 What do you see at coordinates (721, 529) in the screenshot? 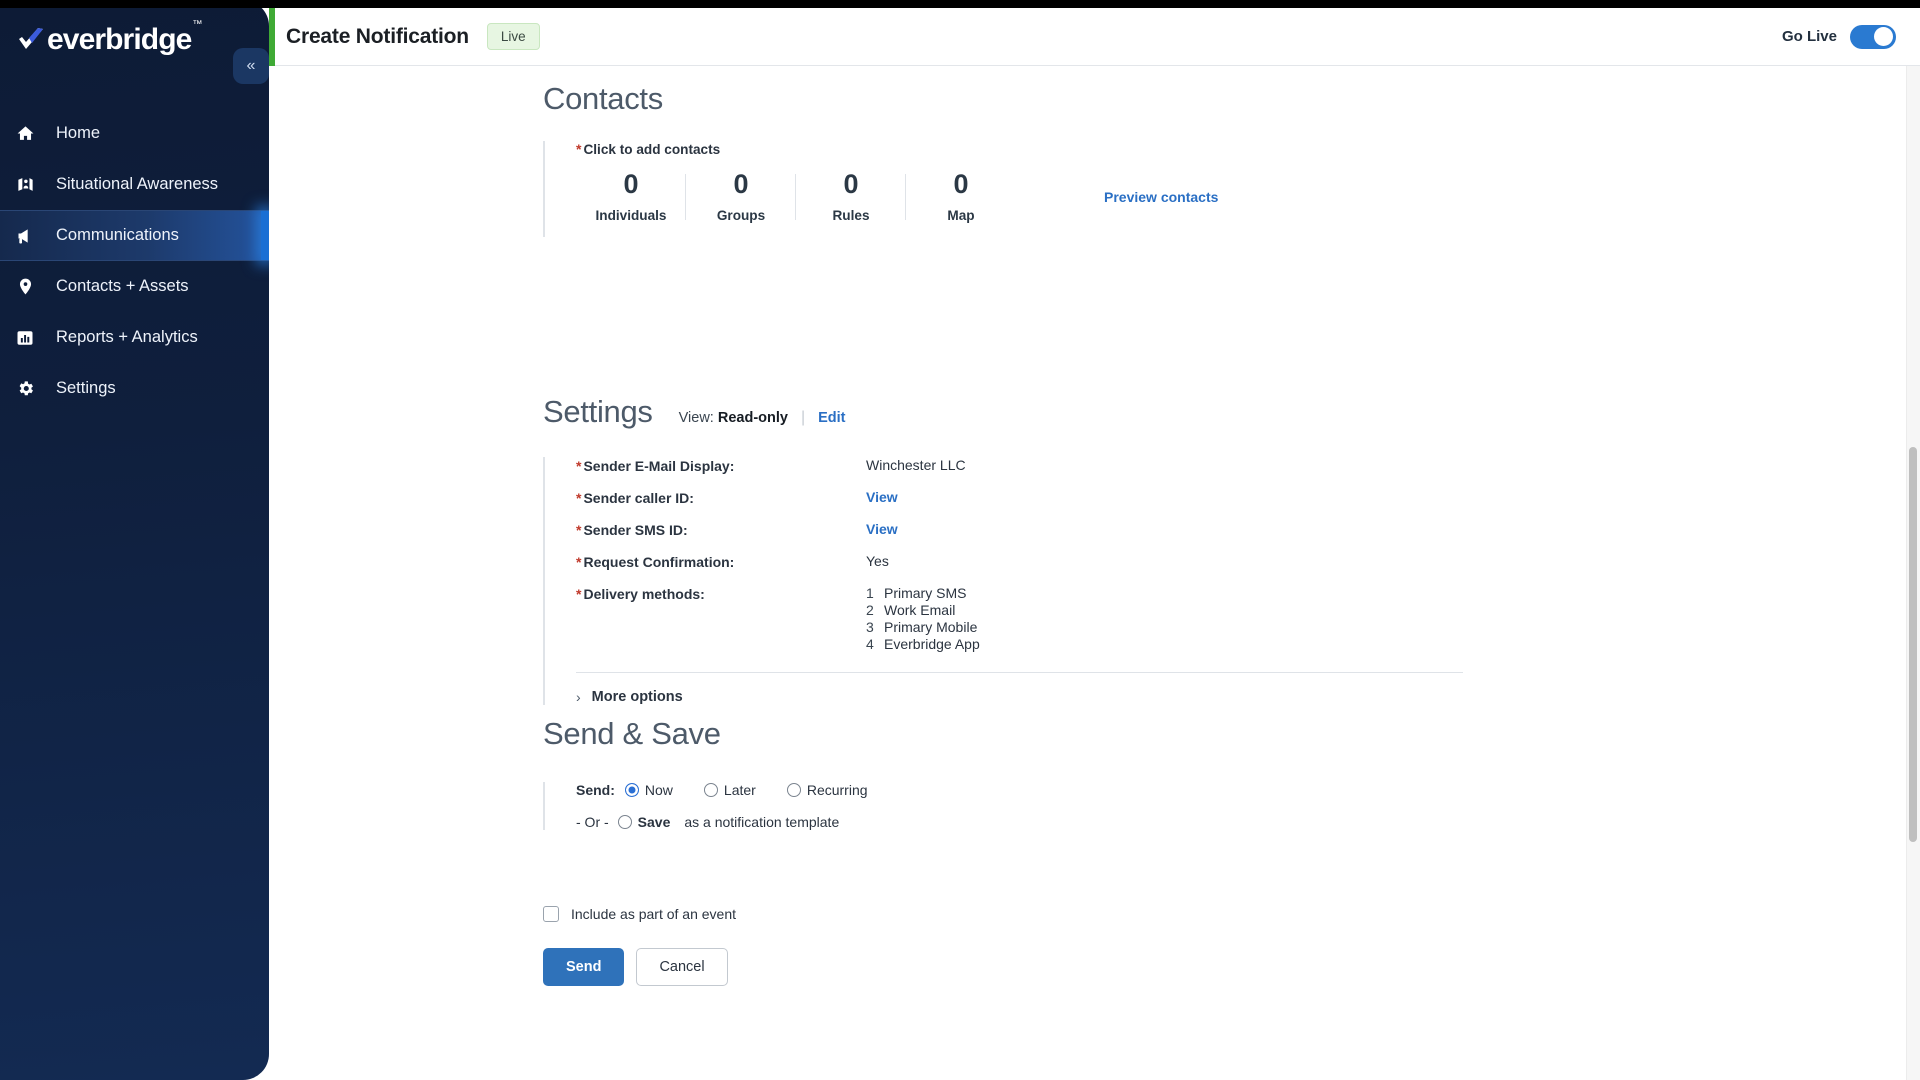
I see `setting-label: * Sender SMS ID:` at bounding box center [721, 529].